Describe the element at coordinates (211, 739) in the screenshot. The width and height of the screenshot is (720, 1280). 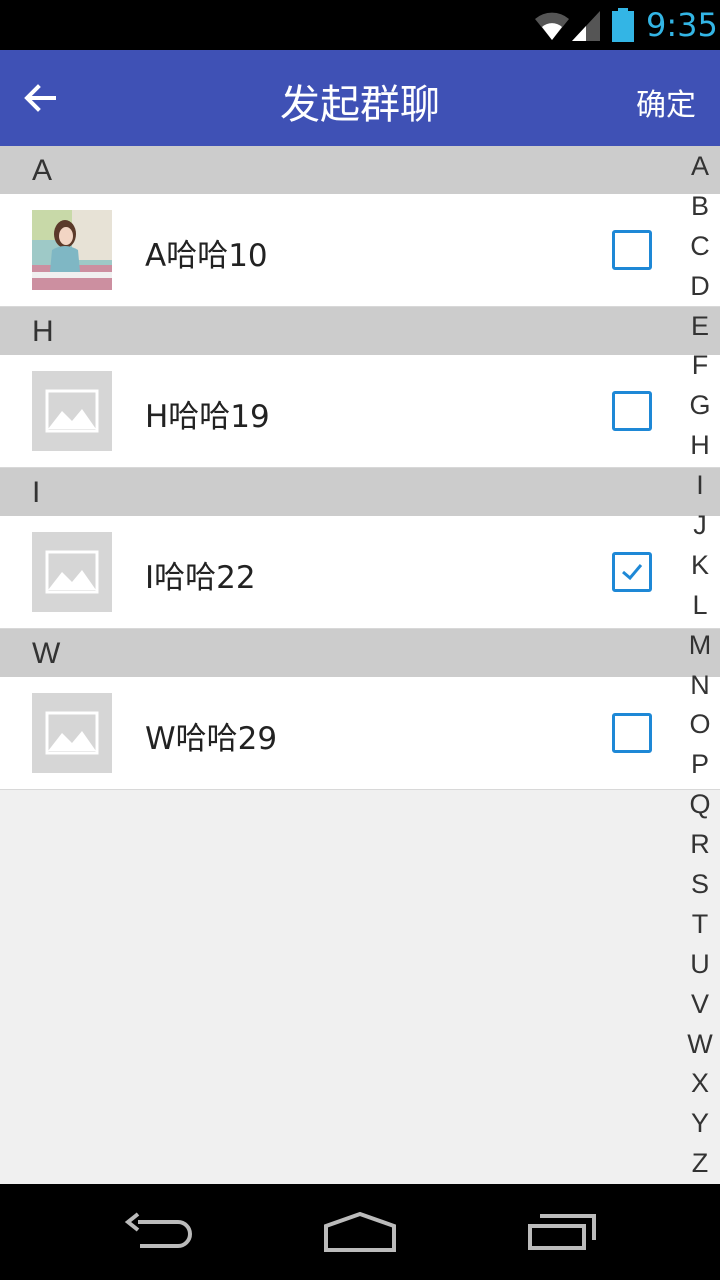
I see `contact-name: W哈哈29` at that location.